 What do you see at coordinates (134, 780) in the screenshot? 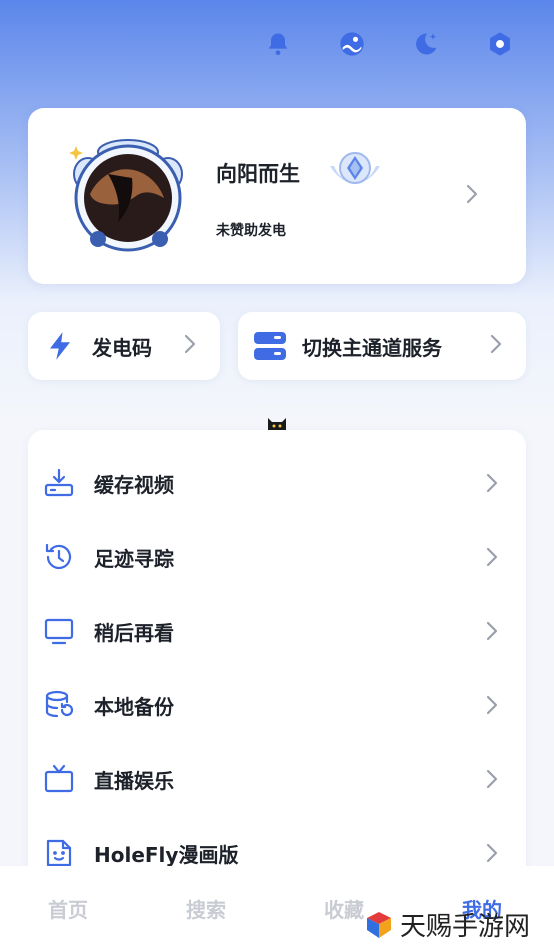
I see `menu-item-label: 直播娱乐` at bounding box center [134, 780].